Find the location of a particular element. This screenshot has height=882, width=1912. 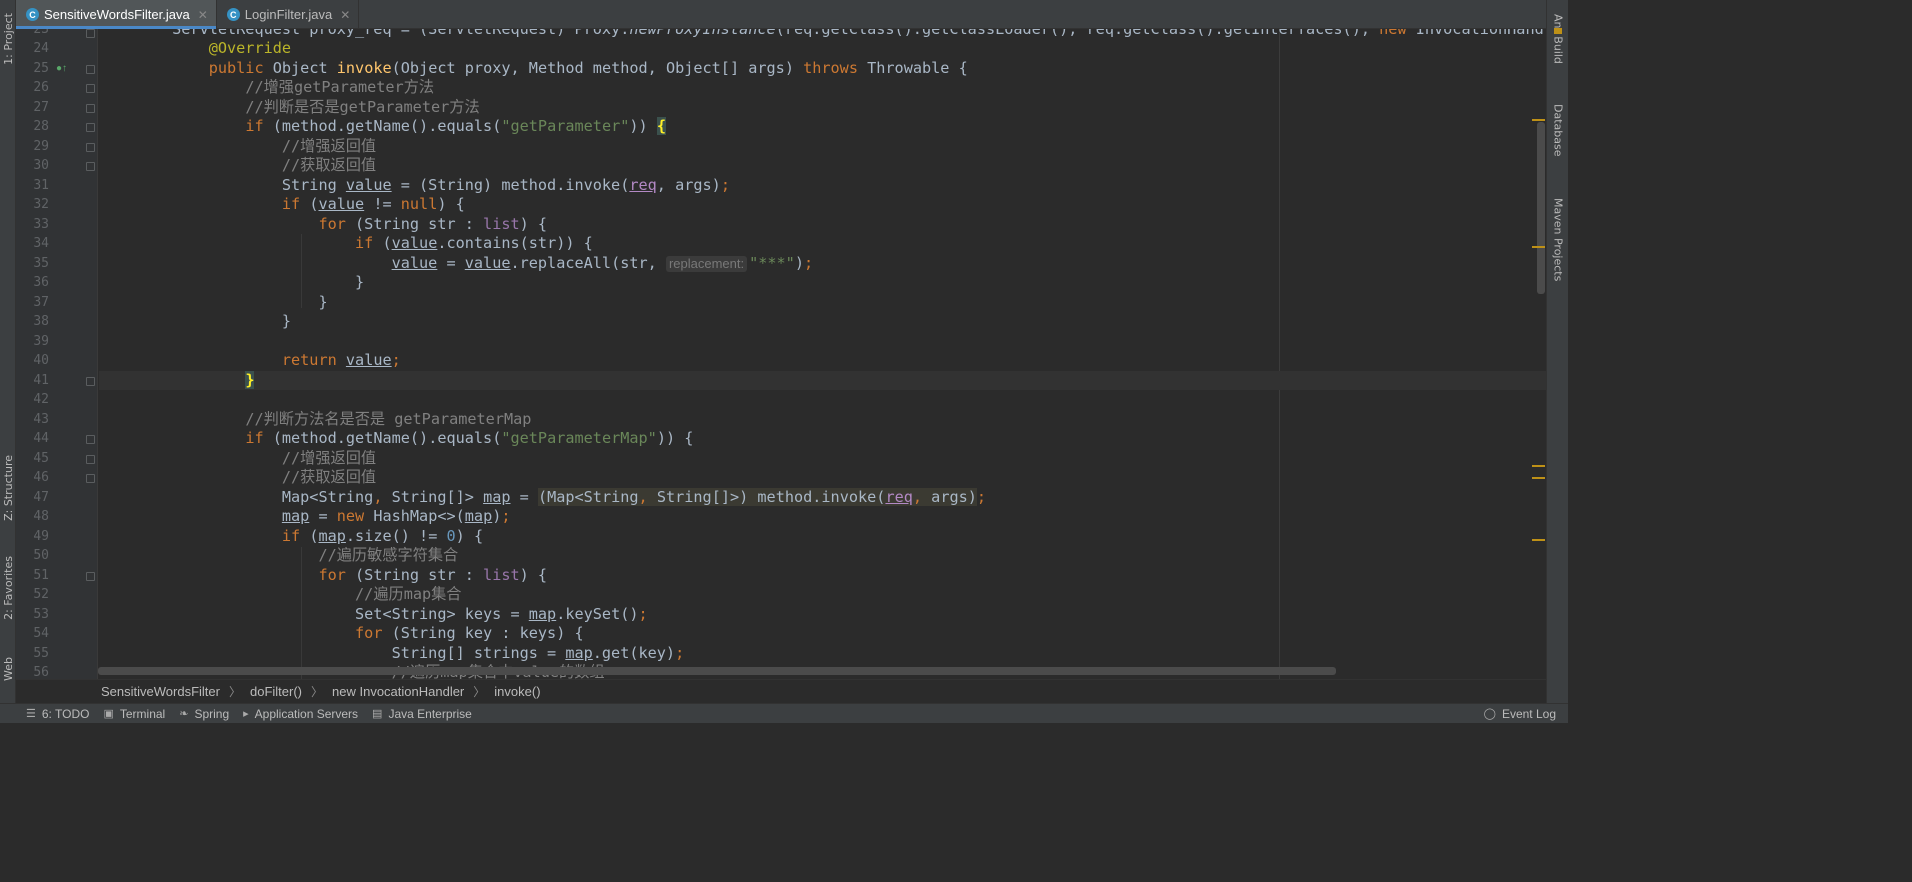

line-number: 45 is located at coordinates (41, 458).